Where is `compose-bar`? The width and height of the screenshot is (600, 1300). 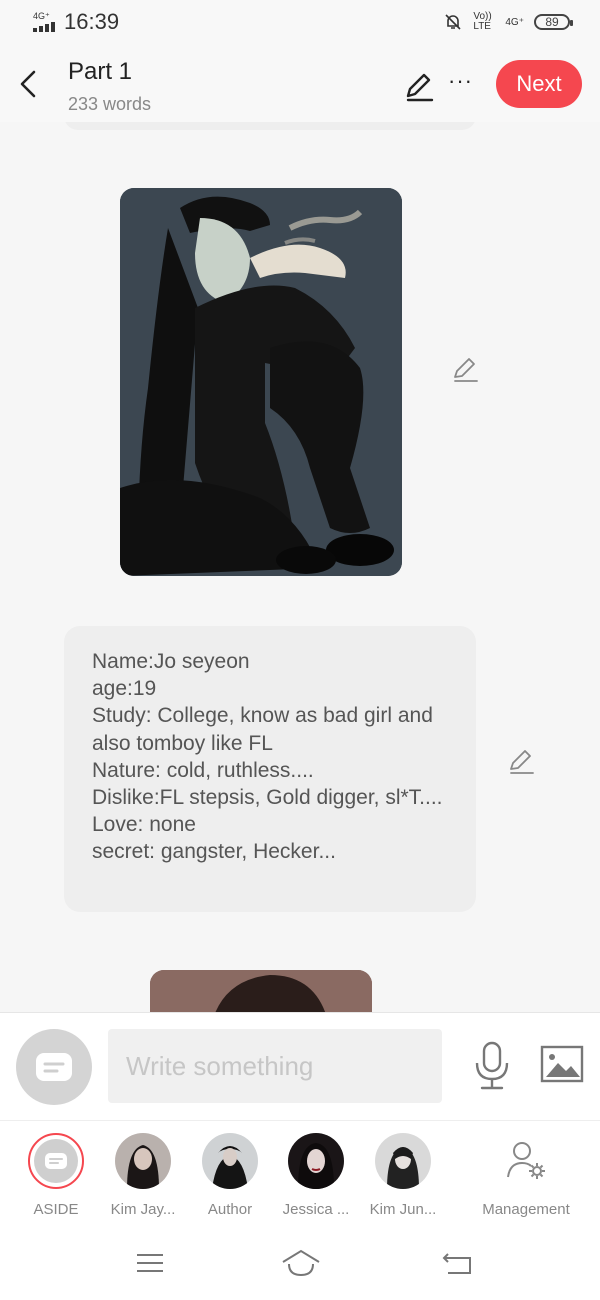
compose-bar is located at coordinates (300, 1066).